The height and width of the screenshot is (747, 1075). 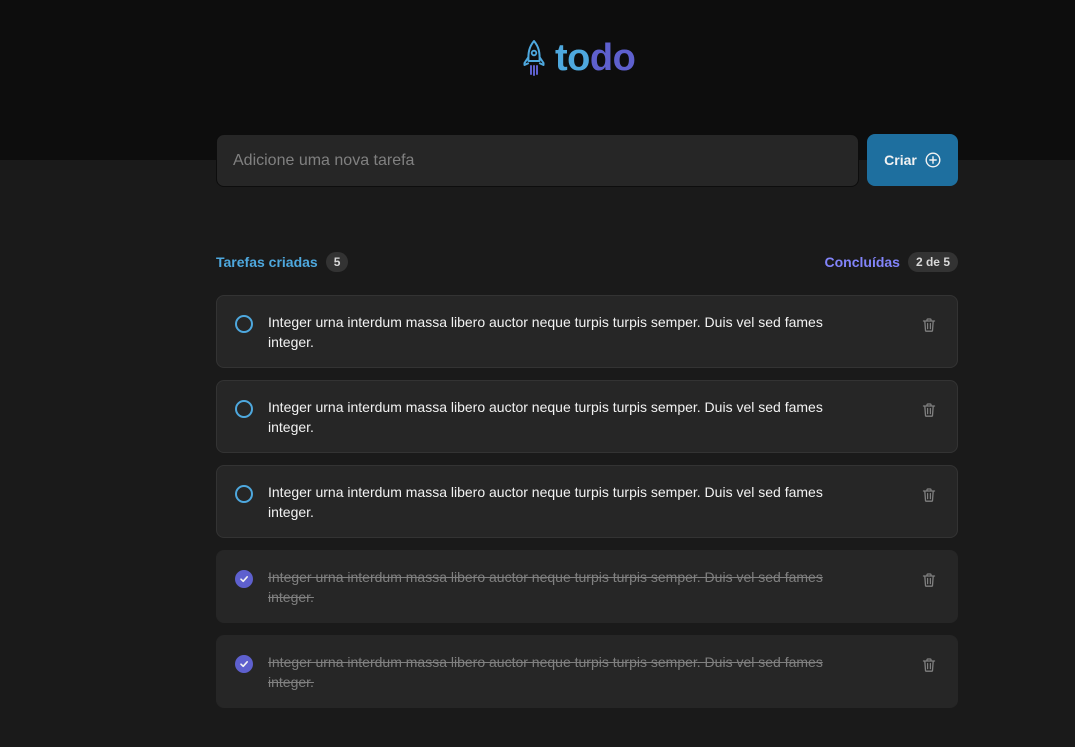 I want to click on new-task-form: Criar, so click(x=587, y=160).